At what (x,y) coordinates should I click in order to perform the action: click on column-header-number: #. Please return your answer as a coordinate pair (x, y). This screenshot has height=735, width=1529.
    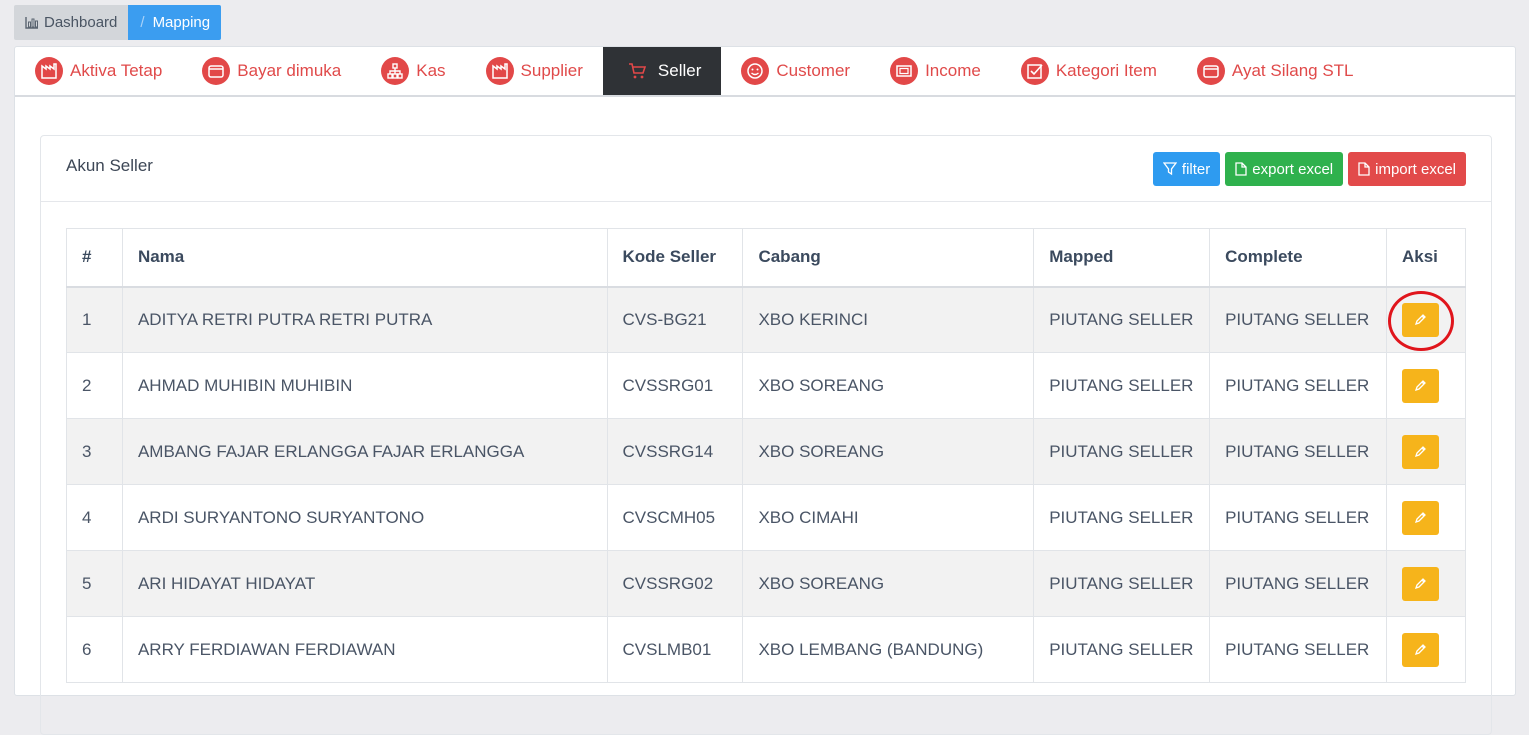
    Looking at the image, I should click on (94, 258).